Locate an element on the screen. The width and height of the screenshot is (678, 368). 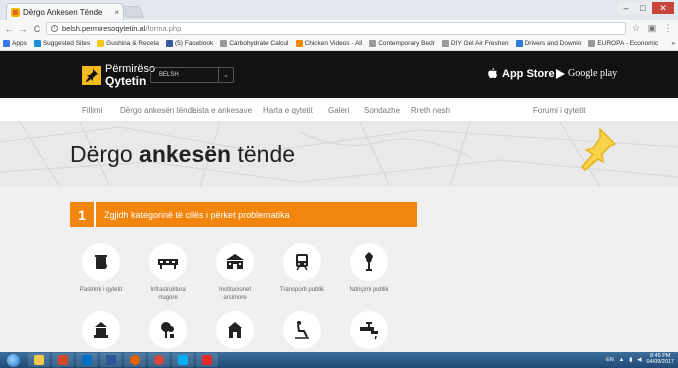
pushpin-icon is located at coordinates (598, 149).